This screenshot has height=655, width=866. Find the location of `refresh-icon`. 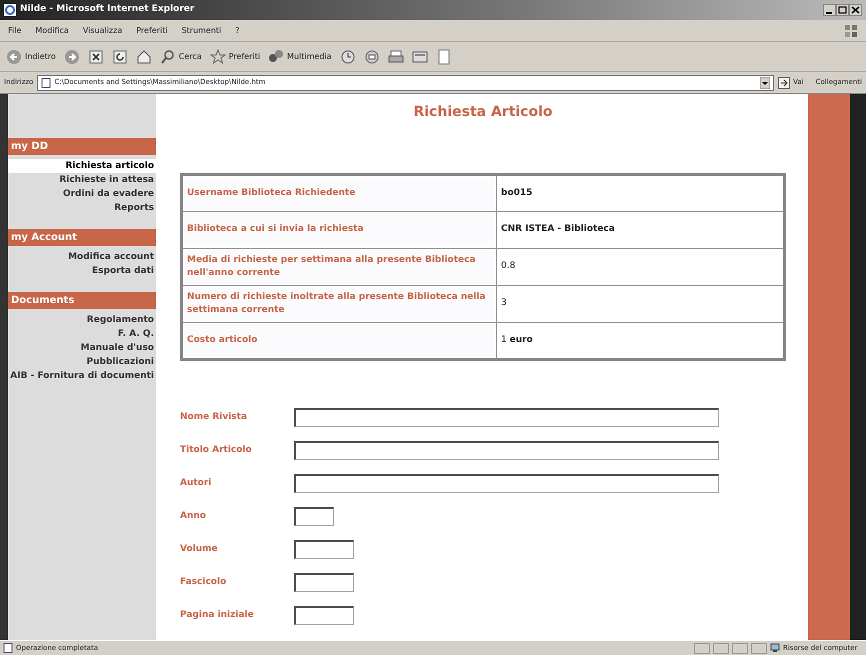

refresh-icon is located at coordinates (120, 56).